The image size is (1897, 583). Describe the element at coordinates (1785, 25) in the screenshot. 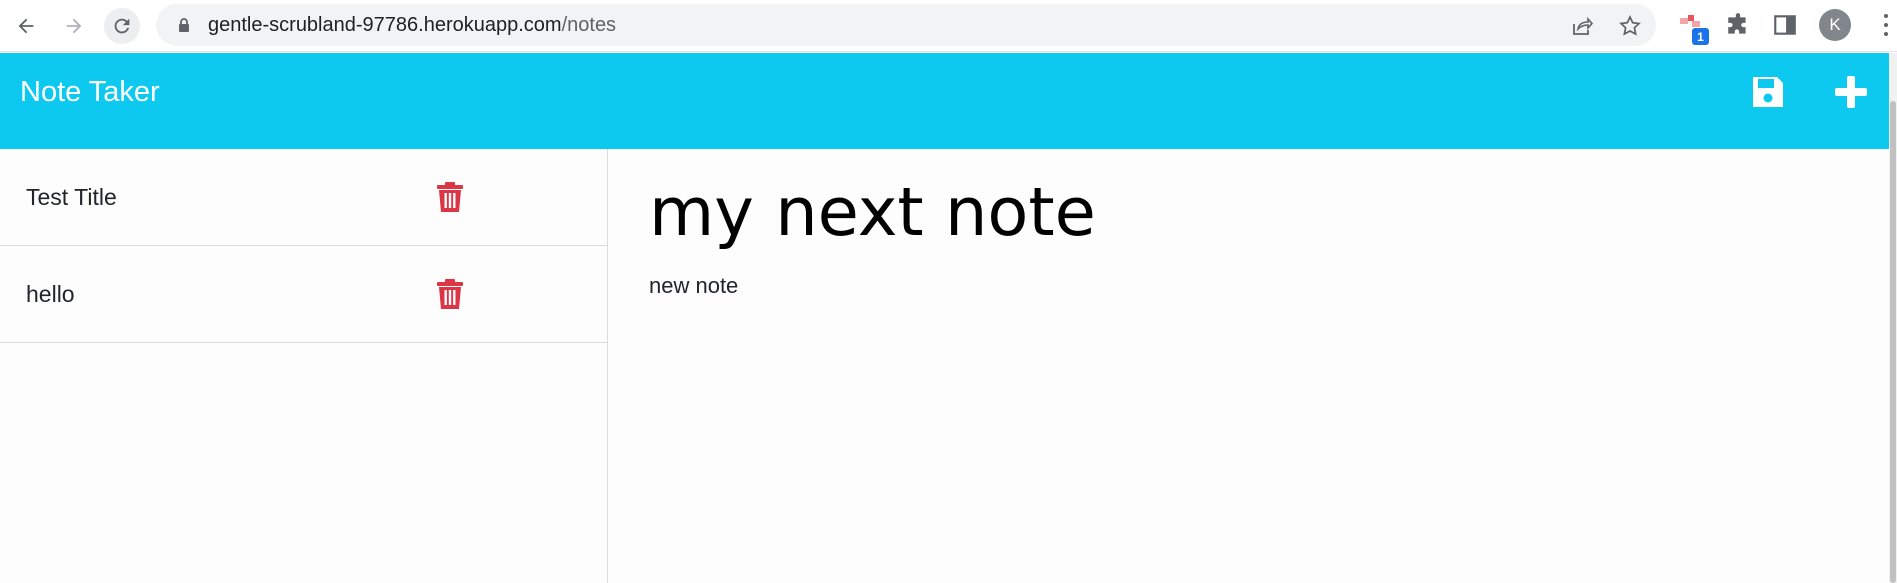

I see `side-panel-icon` at that location.